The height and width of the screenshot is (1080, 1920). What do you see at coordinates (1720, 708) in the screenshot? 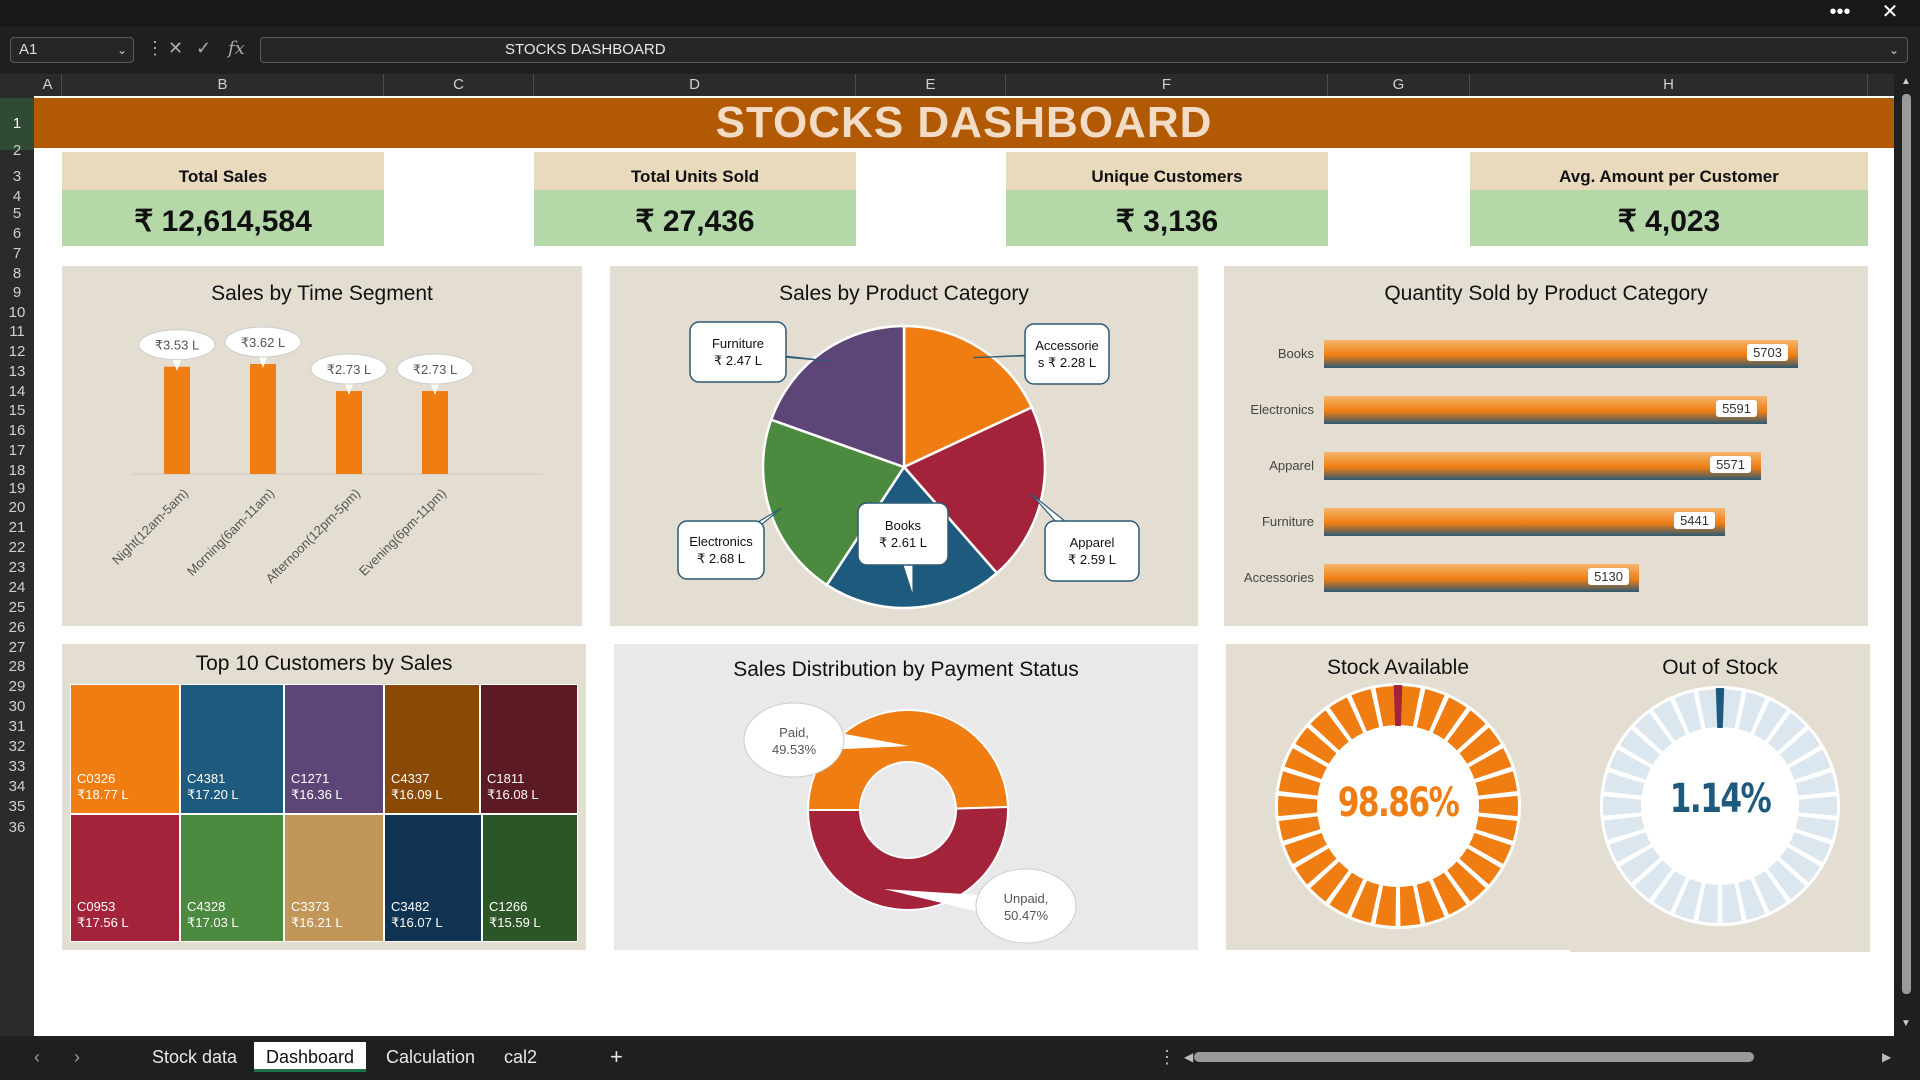
I see `ring-highlight-slice` at bounding box center [1720, 708].